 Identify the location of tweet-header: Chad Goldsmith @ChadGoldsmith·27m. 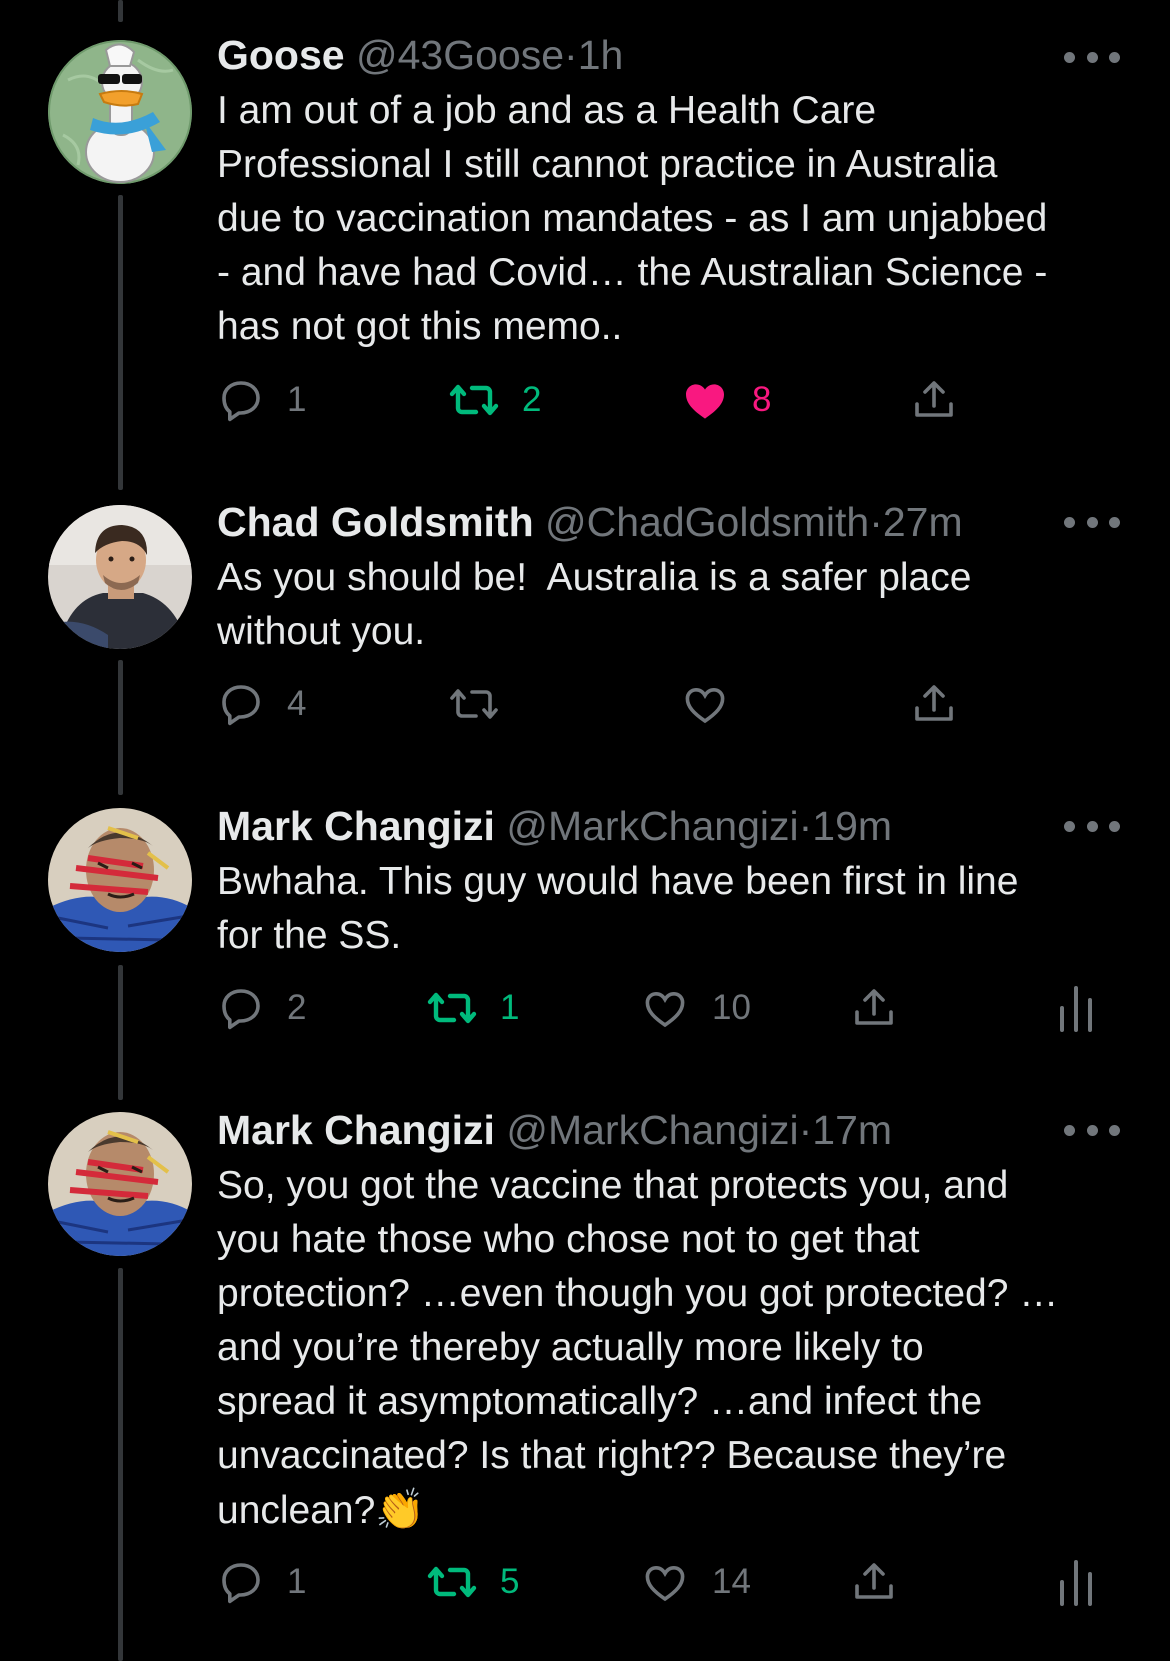
(590, 522).